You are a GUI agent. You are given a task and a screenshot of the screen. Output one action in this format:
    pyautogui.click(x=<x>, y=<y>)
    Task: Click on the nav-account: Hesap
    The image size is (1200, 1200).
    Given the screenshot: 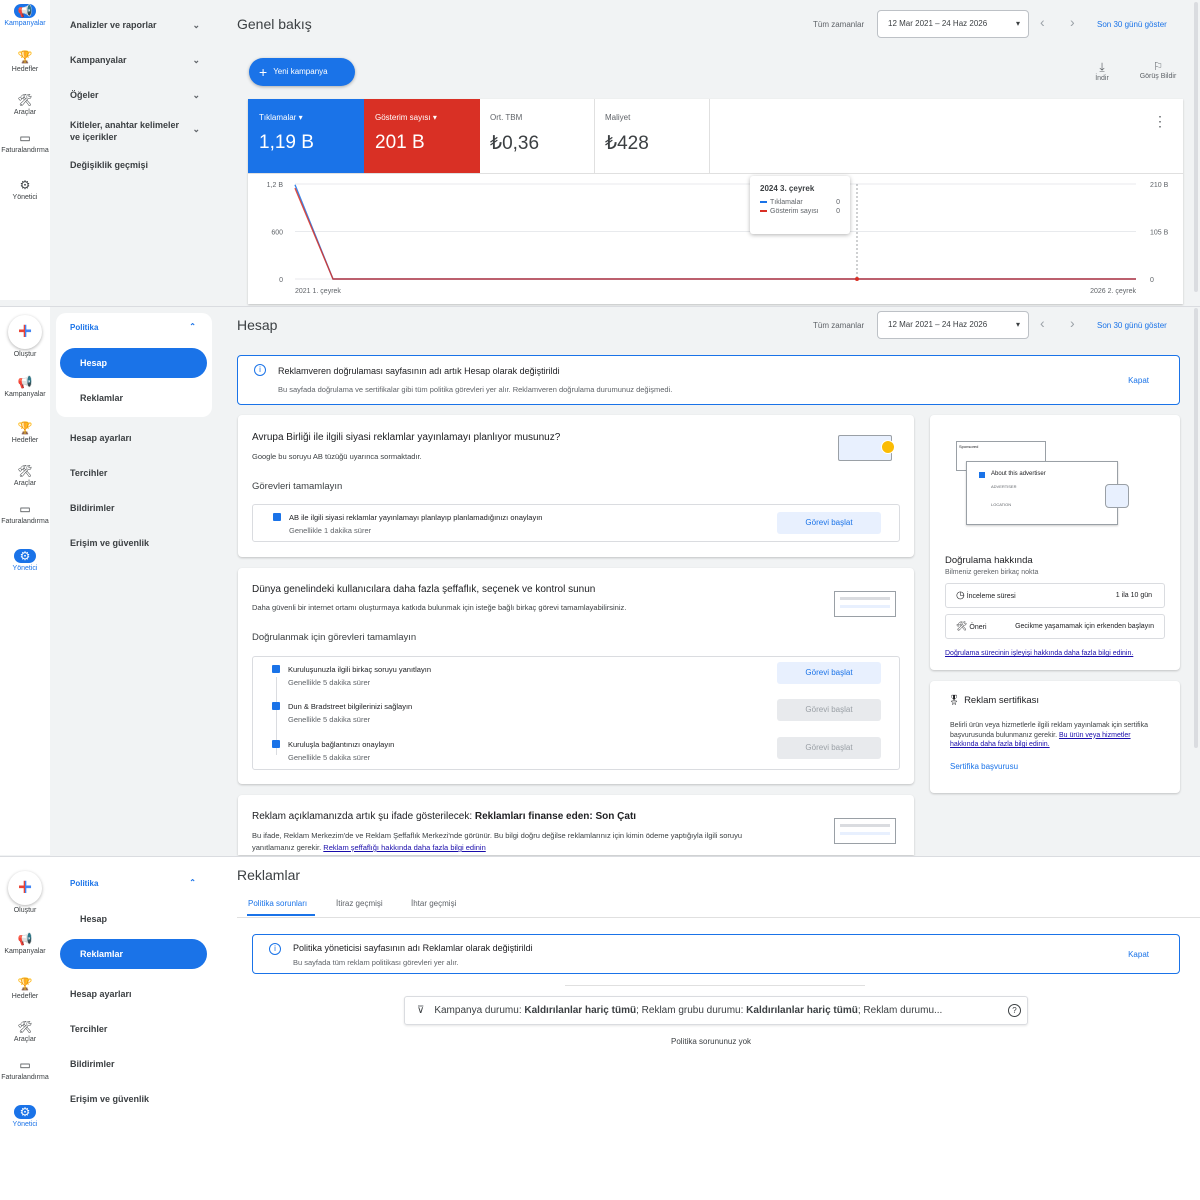 What is the action you would take?
    pyautogui.click(x=93, y=919)
    